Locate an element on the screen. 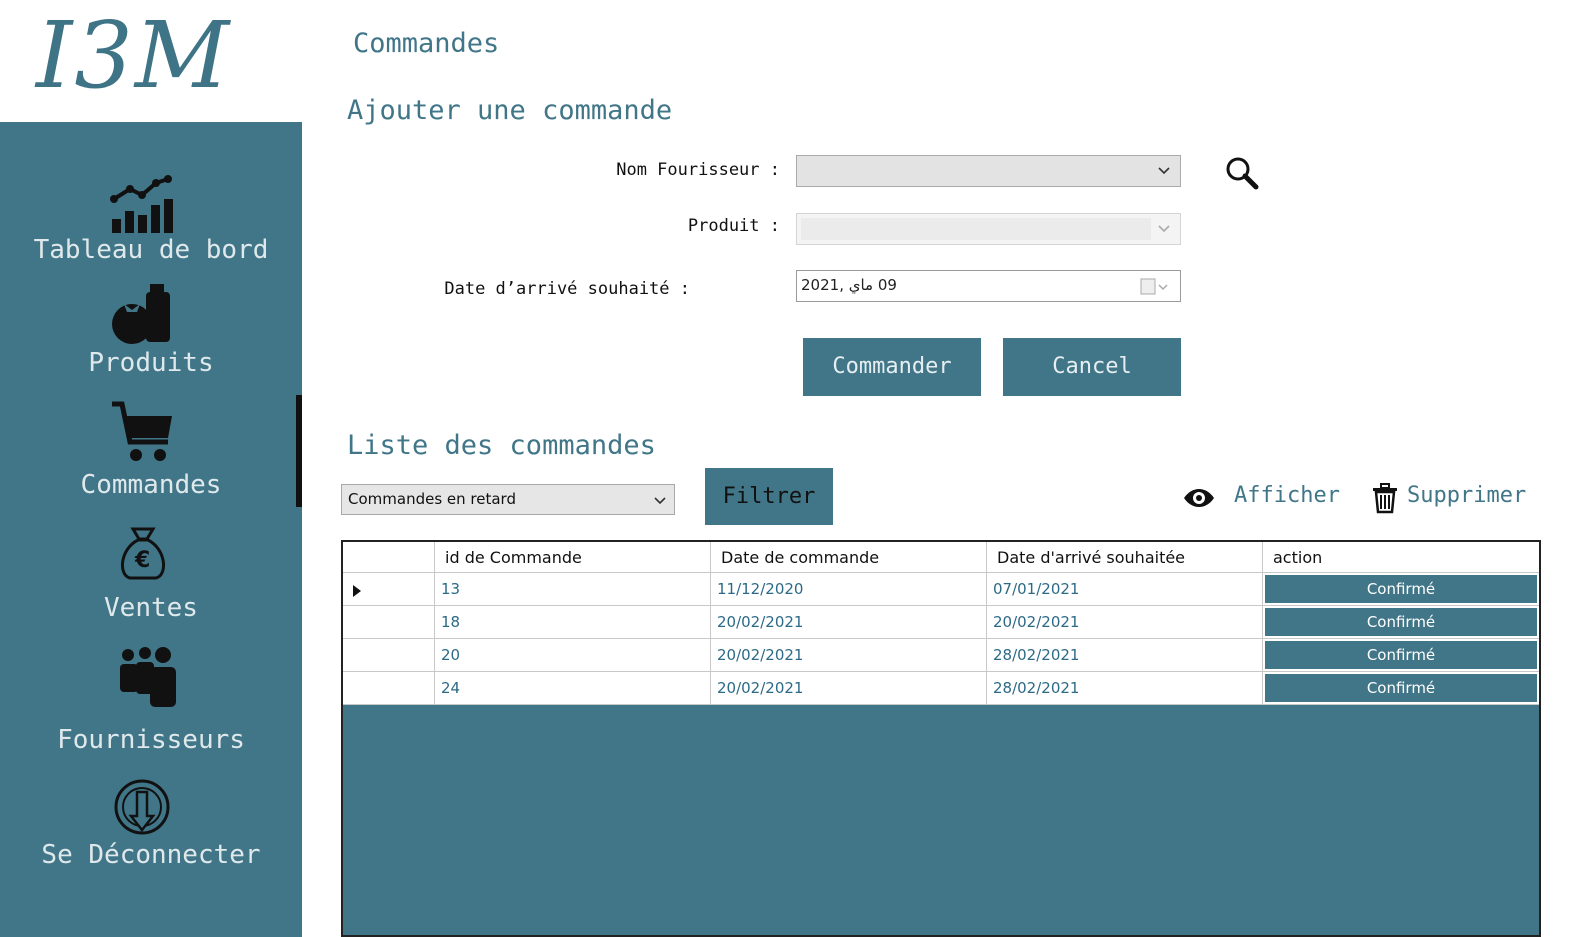 This screenshot has width=1576, height=937. logo-area: I3M is located at coordinates (151, 61).